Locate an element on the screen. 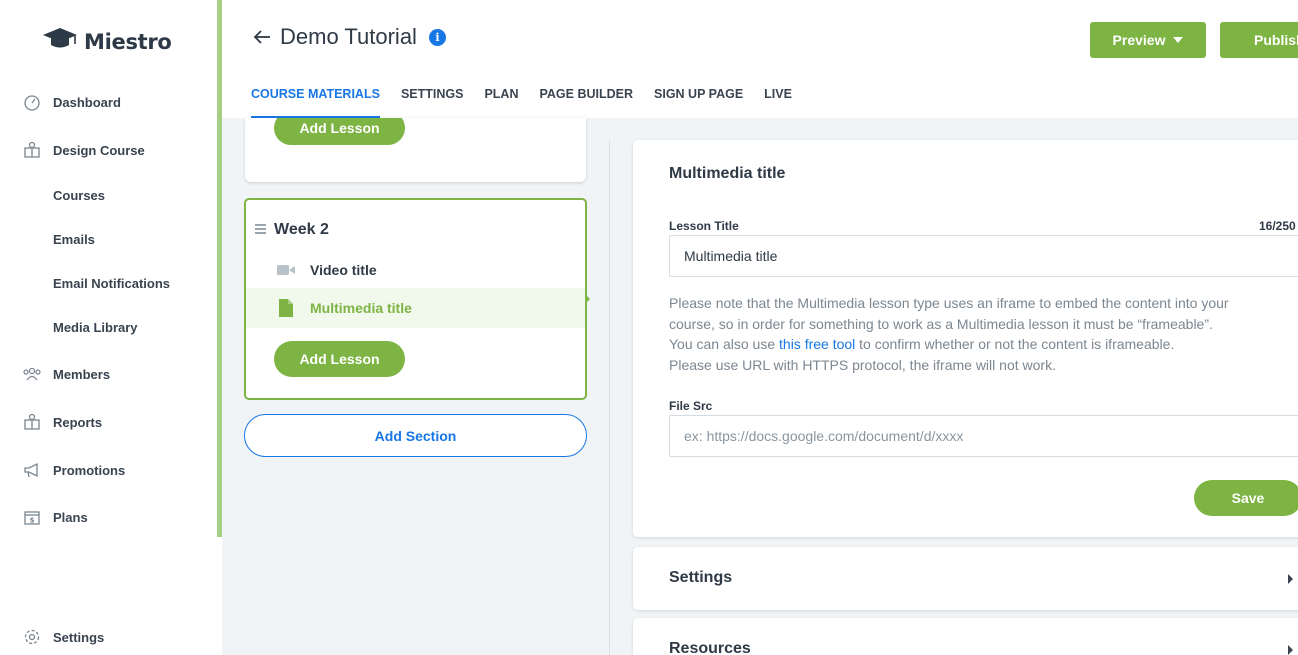 This screenshot has height=655, width=1298. app-name: Miestro is located at coordinates (128, 41).